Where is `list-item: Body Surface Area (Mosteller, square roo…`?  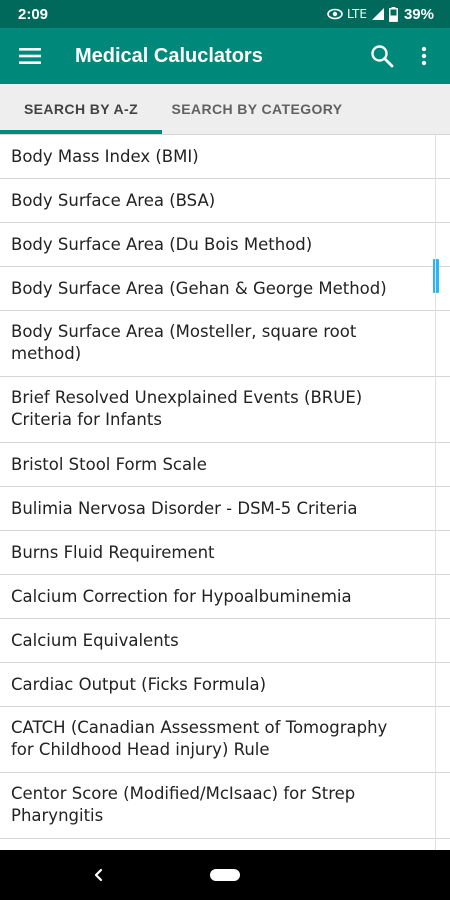 list-item: Body Surface Area (Mosteller, square roo… is located at coordinates (225, 344).